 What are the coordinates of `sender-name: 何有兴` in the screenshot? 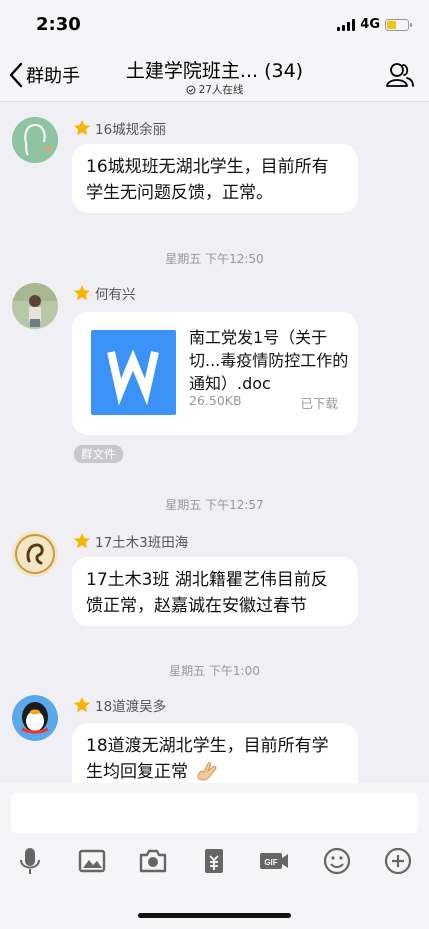 It's located at (104, 293).